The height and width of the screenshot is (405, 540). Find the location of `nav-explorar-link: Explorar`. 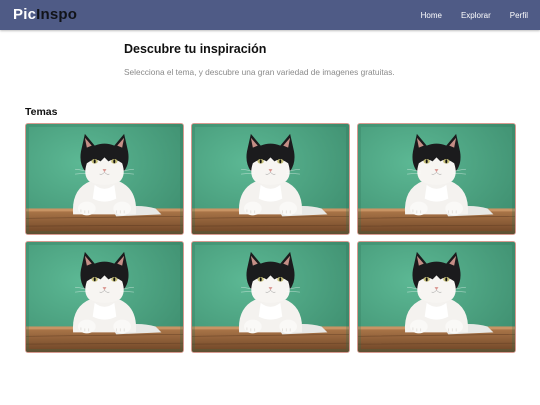

nav-explorar-link: Explorar is located at coordinates (476, 15).